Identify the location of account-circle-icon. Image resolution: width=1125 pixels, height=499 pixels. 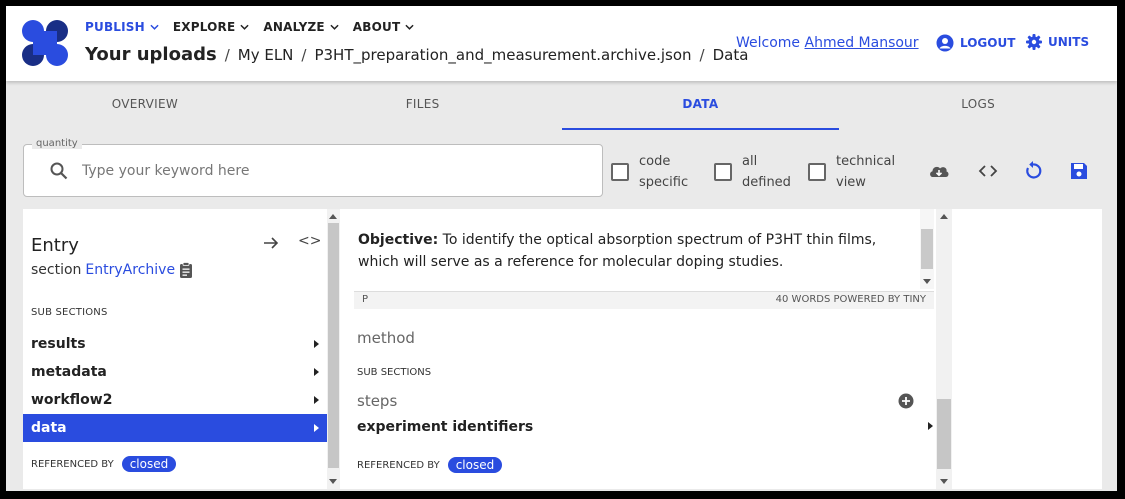
(945, 43).